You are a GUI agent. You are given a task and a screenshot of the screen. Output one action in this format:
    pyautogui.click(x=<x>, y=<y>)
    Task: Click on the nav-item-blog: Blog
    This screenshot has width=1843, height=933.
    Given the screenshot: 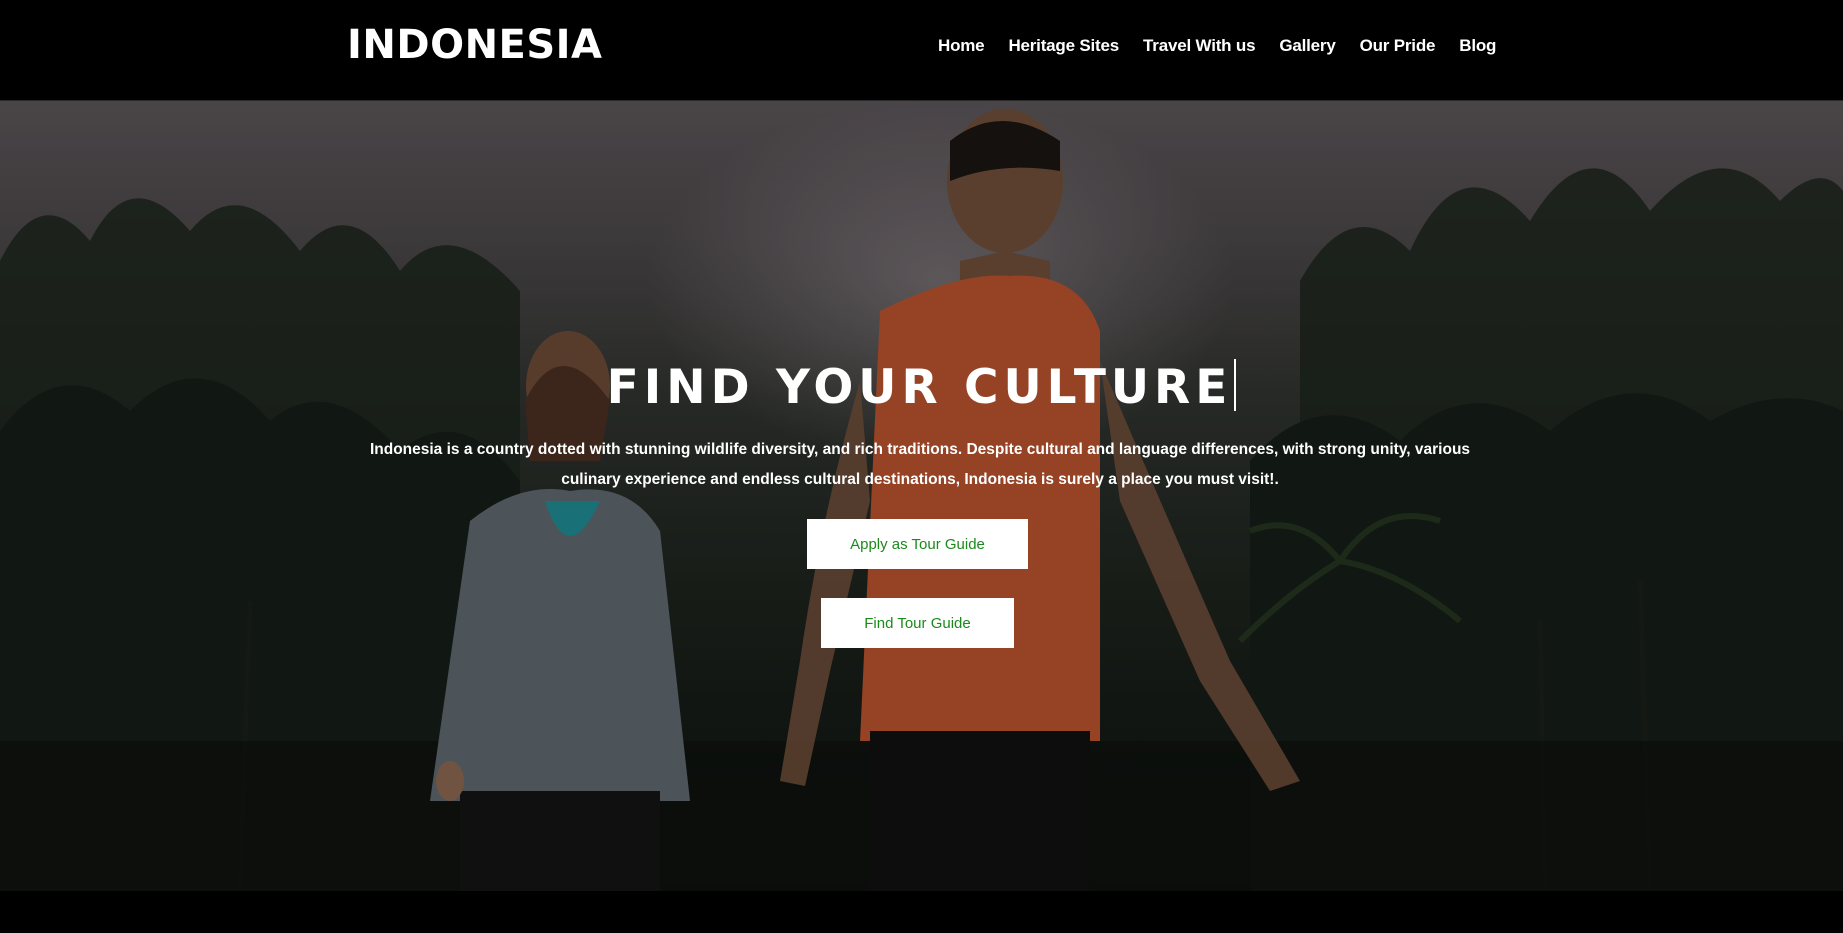 What is the action you would take?
    pyautogui.click(x=1477, y=46)
    